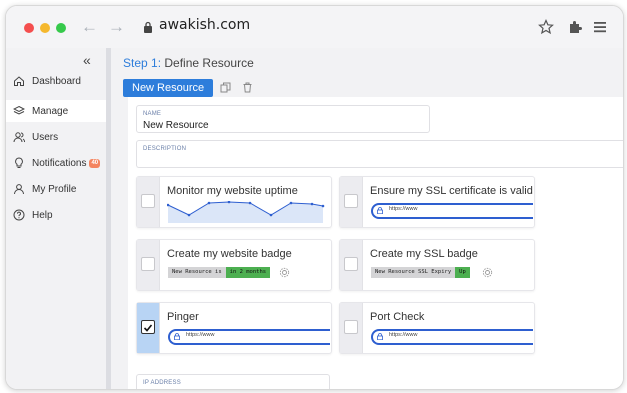 The image size is (627, 393). What do you see at coordinates (165, 149) in the screenshot?
I see `description-label: DESCRIPTION` at bounding box center [165, 149].